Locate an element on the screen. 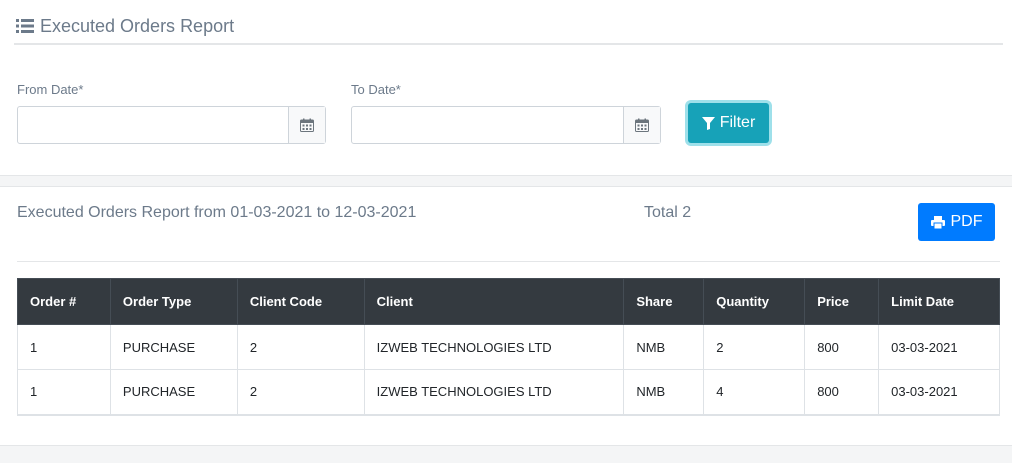 Image resolution: width=1012 pixels, height=463 pixels. column-header-limit-date: Limit Date is located at coordinates (939, 301).